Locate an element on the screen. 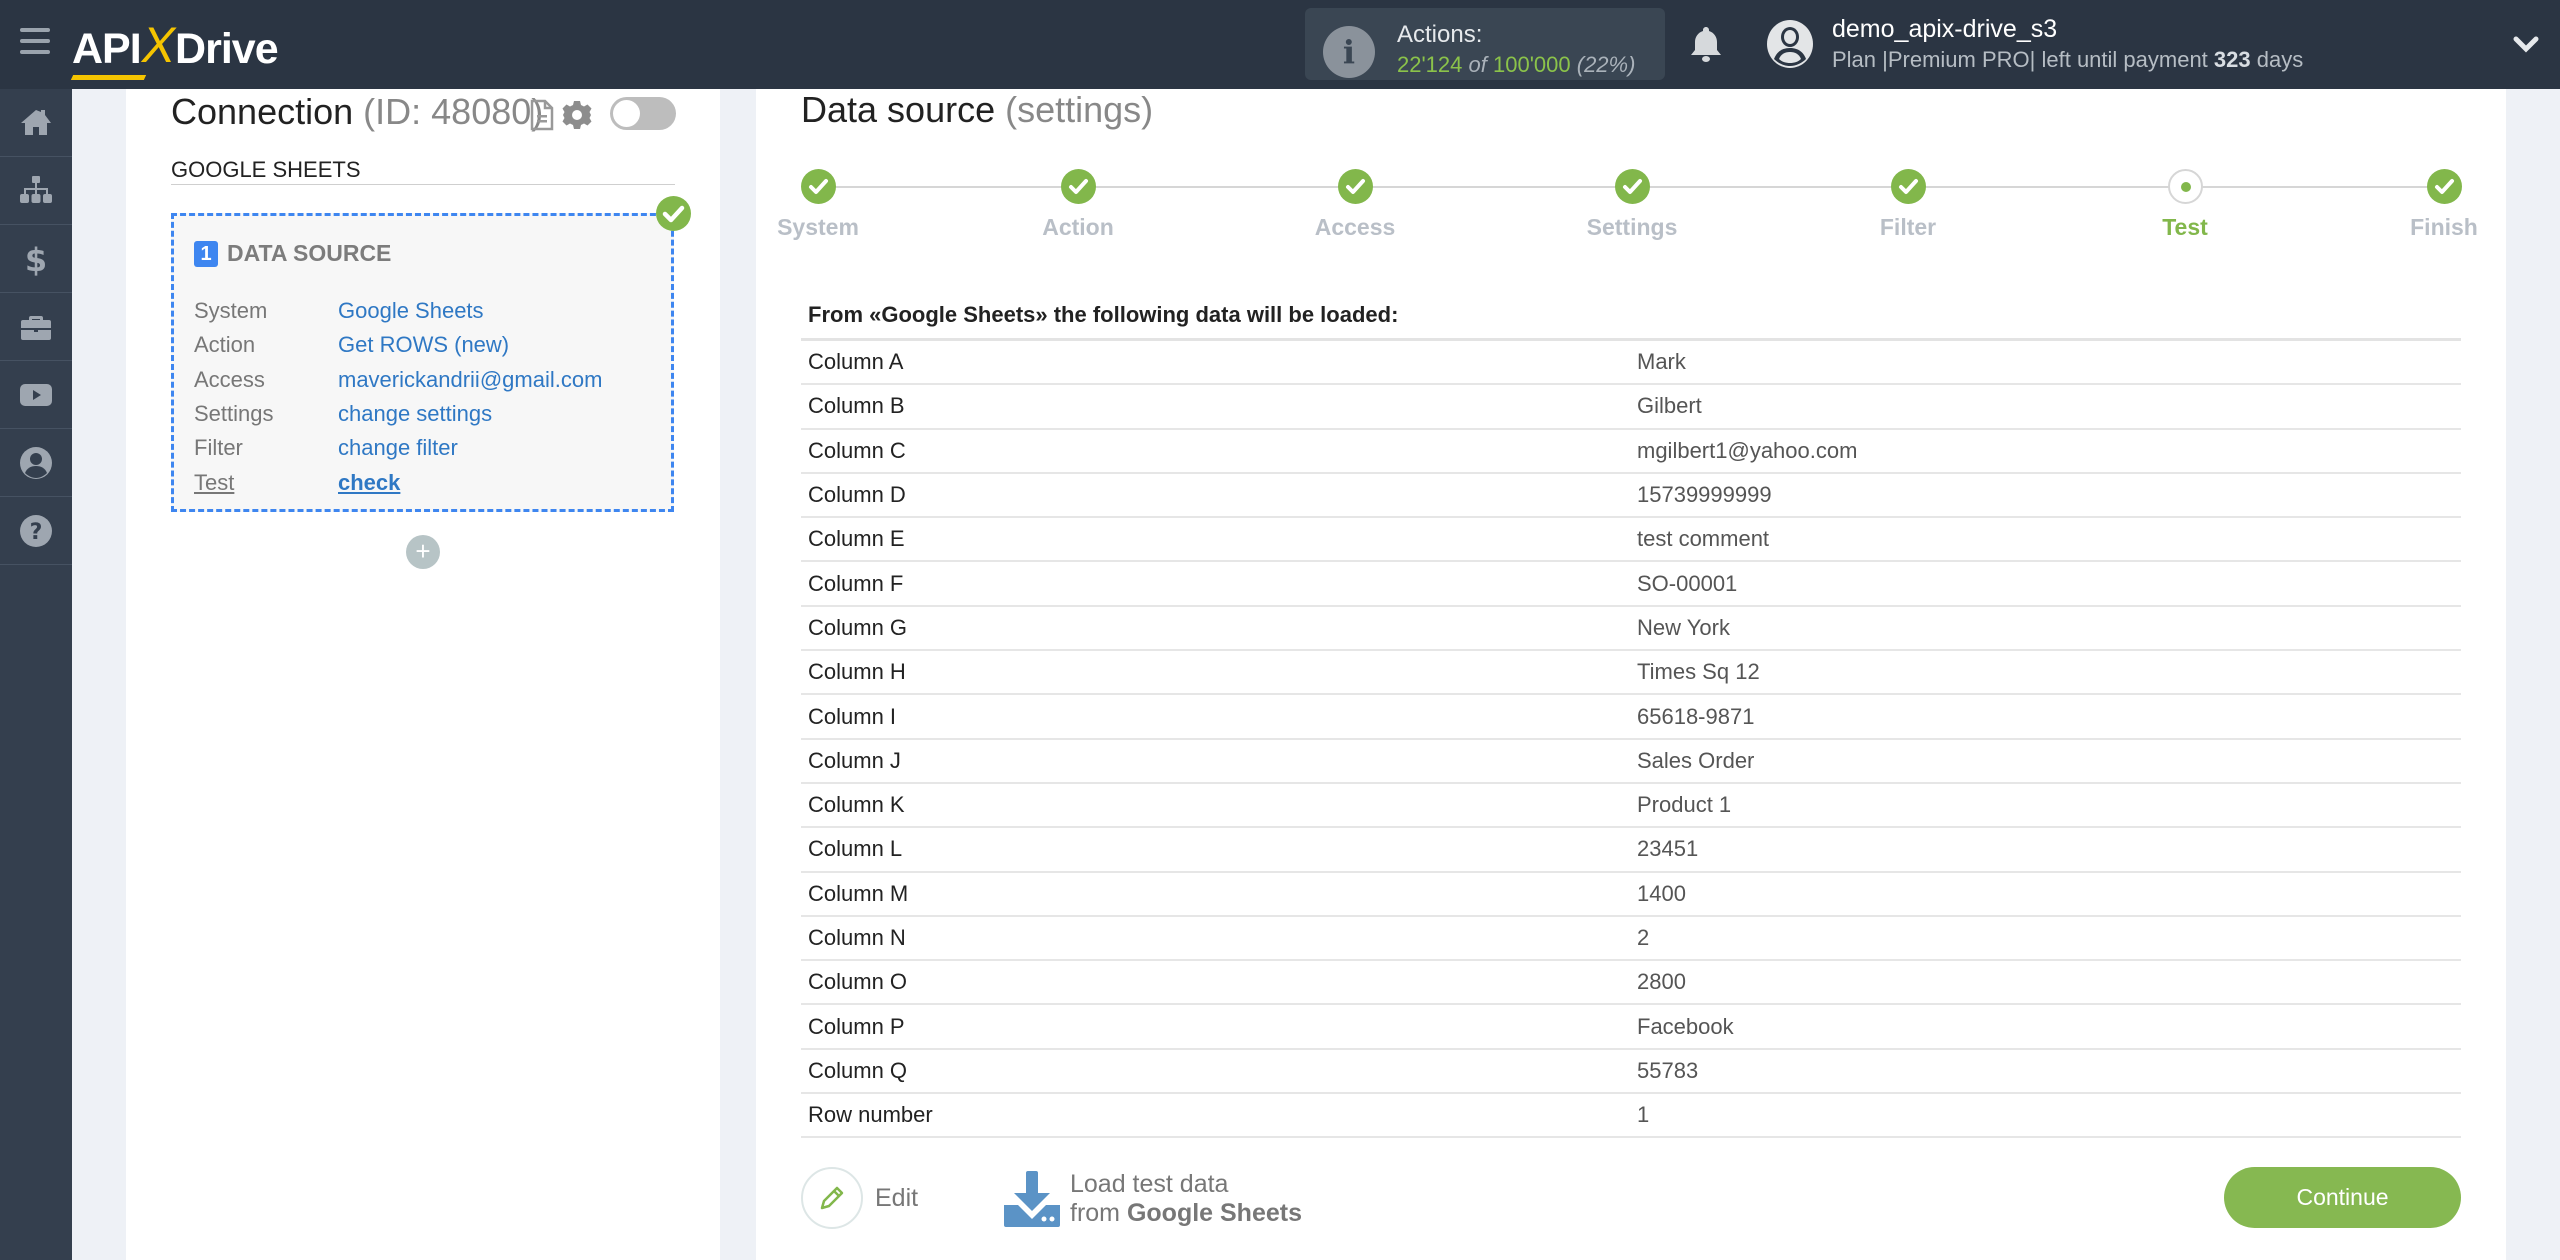 This screenshot has height=1260, width=2560. question-circle-icon: ? is located at coordinates (36, 530).